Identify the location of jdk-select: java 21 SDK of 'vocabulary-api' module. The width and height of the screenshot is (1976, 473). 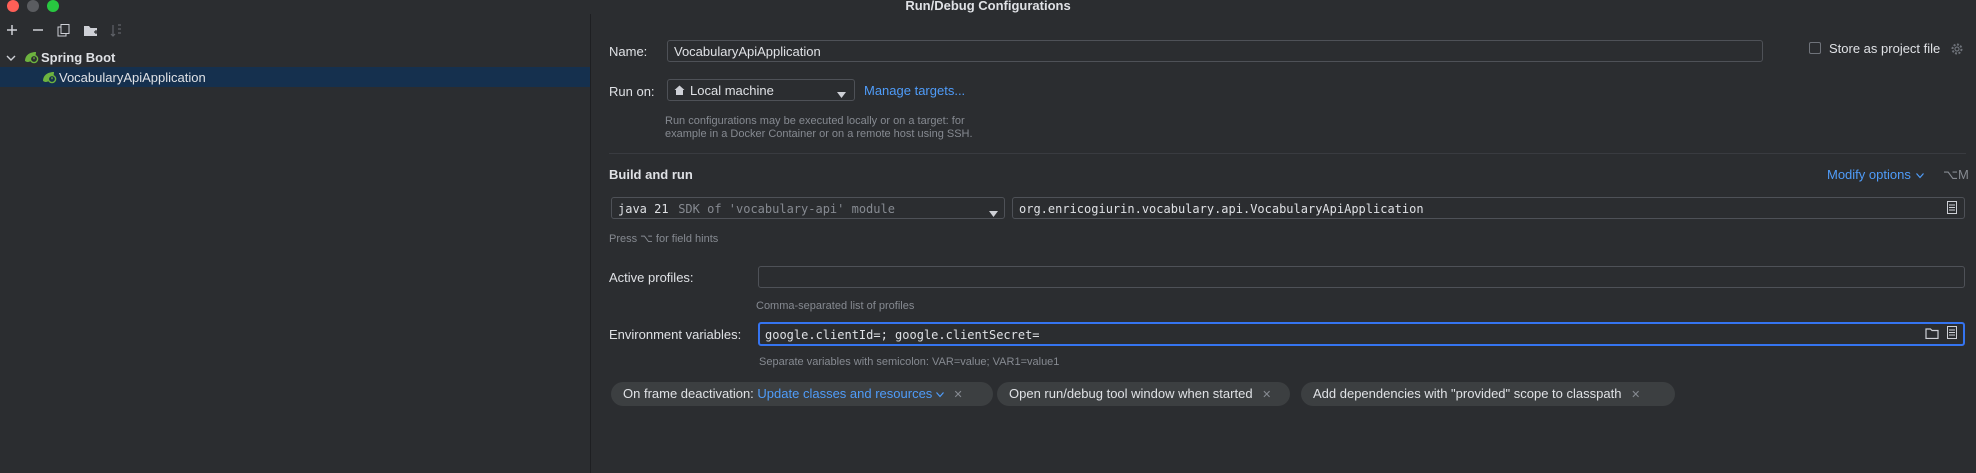
(808, 208).